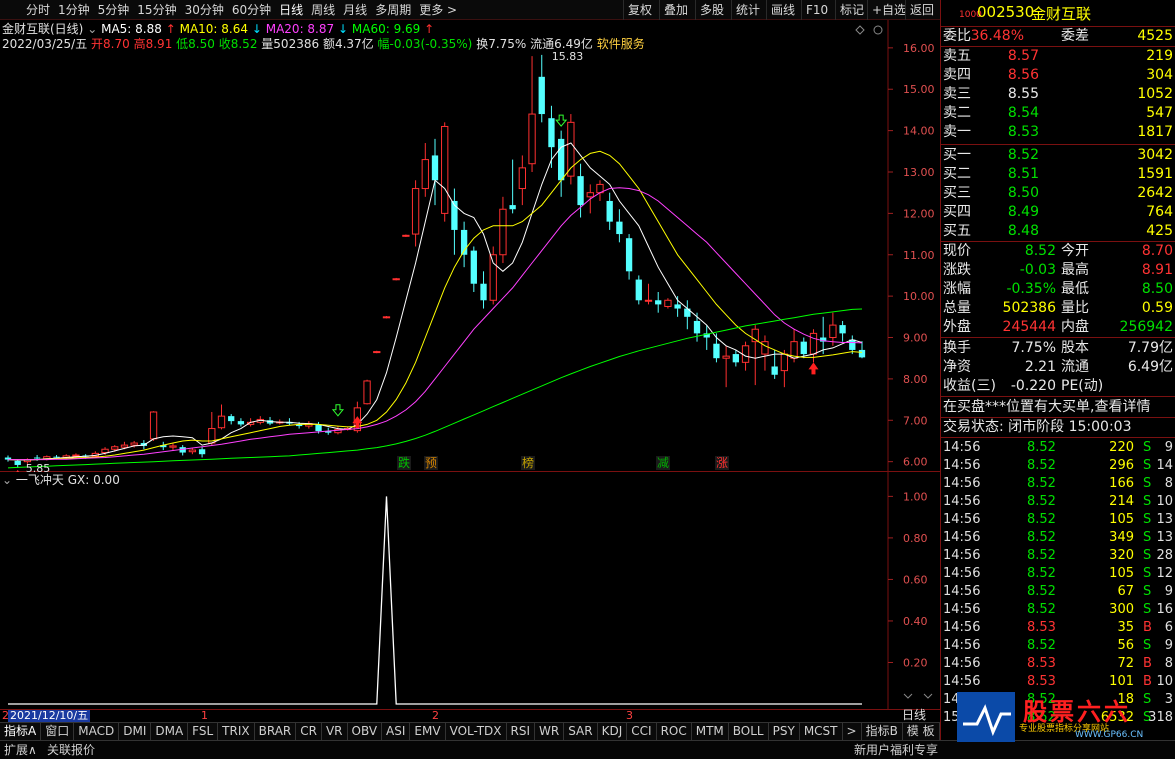 The width and height of the screenshot is (1175, 759). I want to click on timeframe-tab-3: 15分钟, so click(156, 10).